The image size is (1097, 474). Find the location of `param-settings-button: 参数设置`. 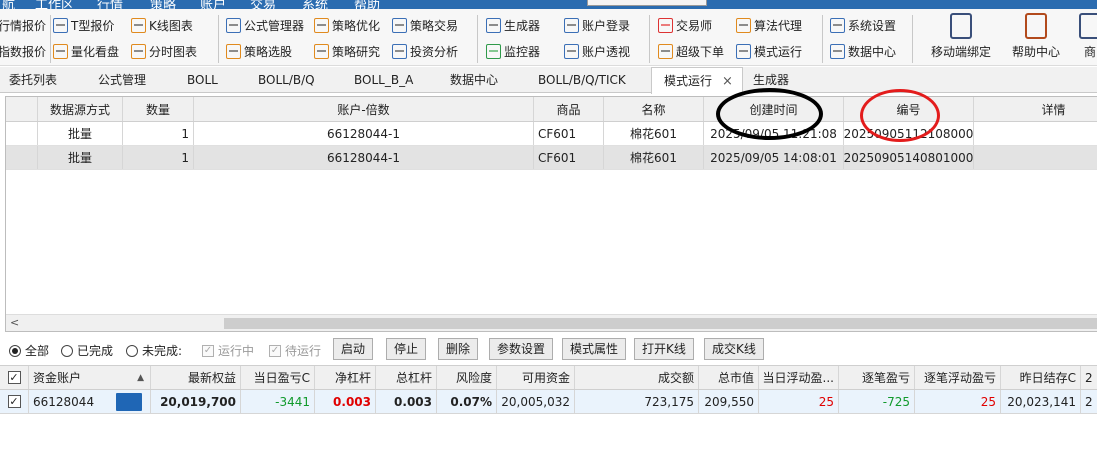

param-settings-button: 参数设置 is located at coordinates (521, 349).